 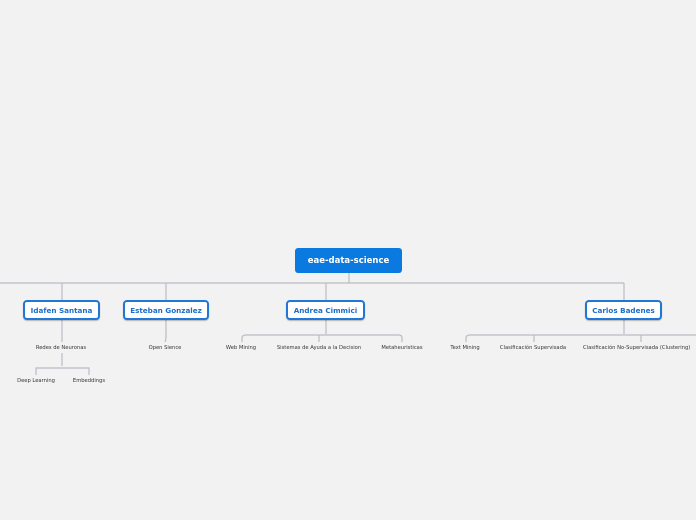 What do you see at coordinates (580, 338) in the screenshot?
I see `connector-carlos-children` at bounding box center [580, 338].